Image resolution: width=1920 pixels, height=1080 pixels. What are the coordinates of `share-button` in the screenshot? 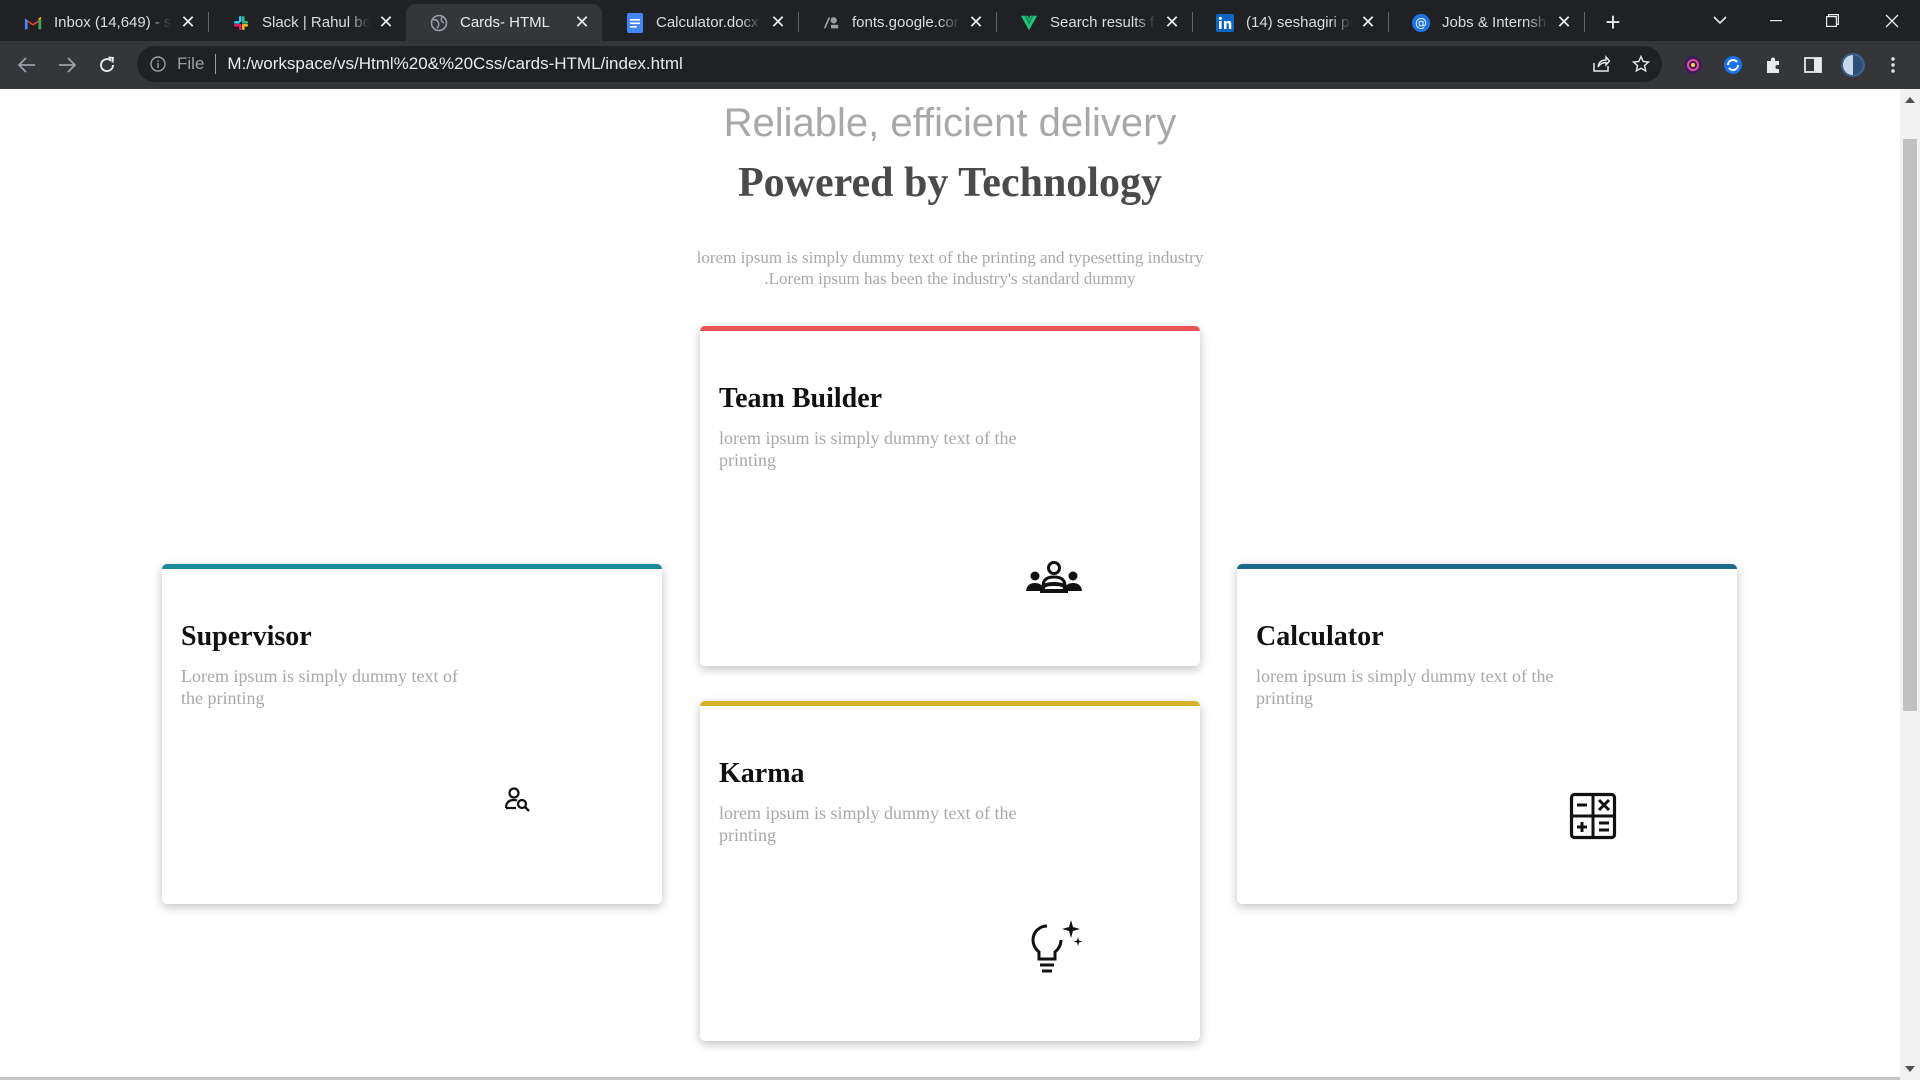 It's located at (1601, 64).